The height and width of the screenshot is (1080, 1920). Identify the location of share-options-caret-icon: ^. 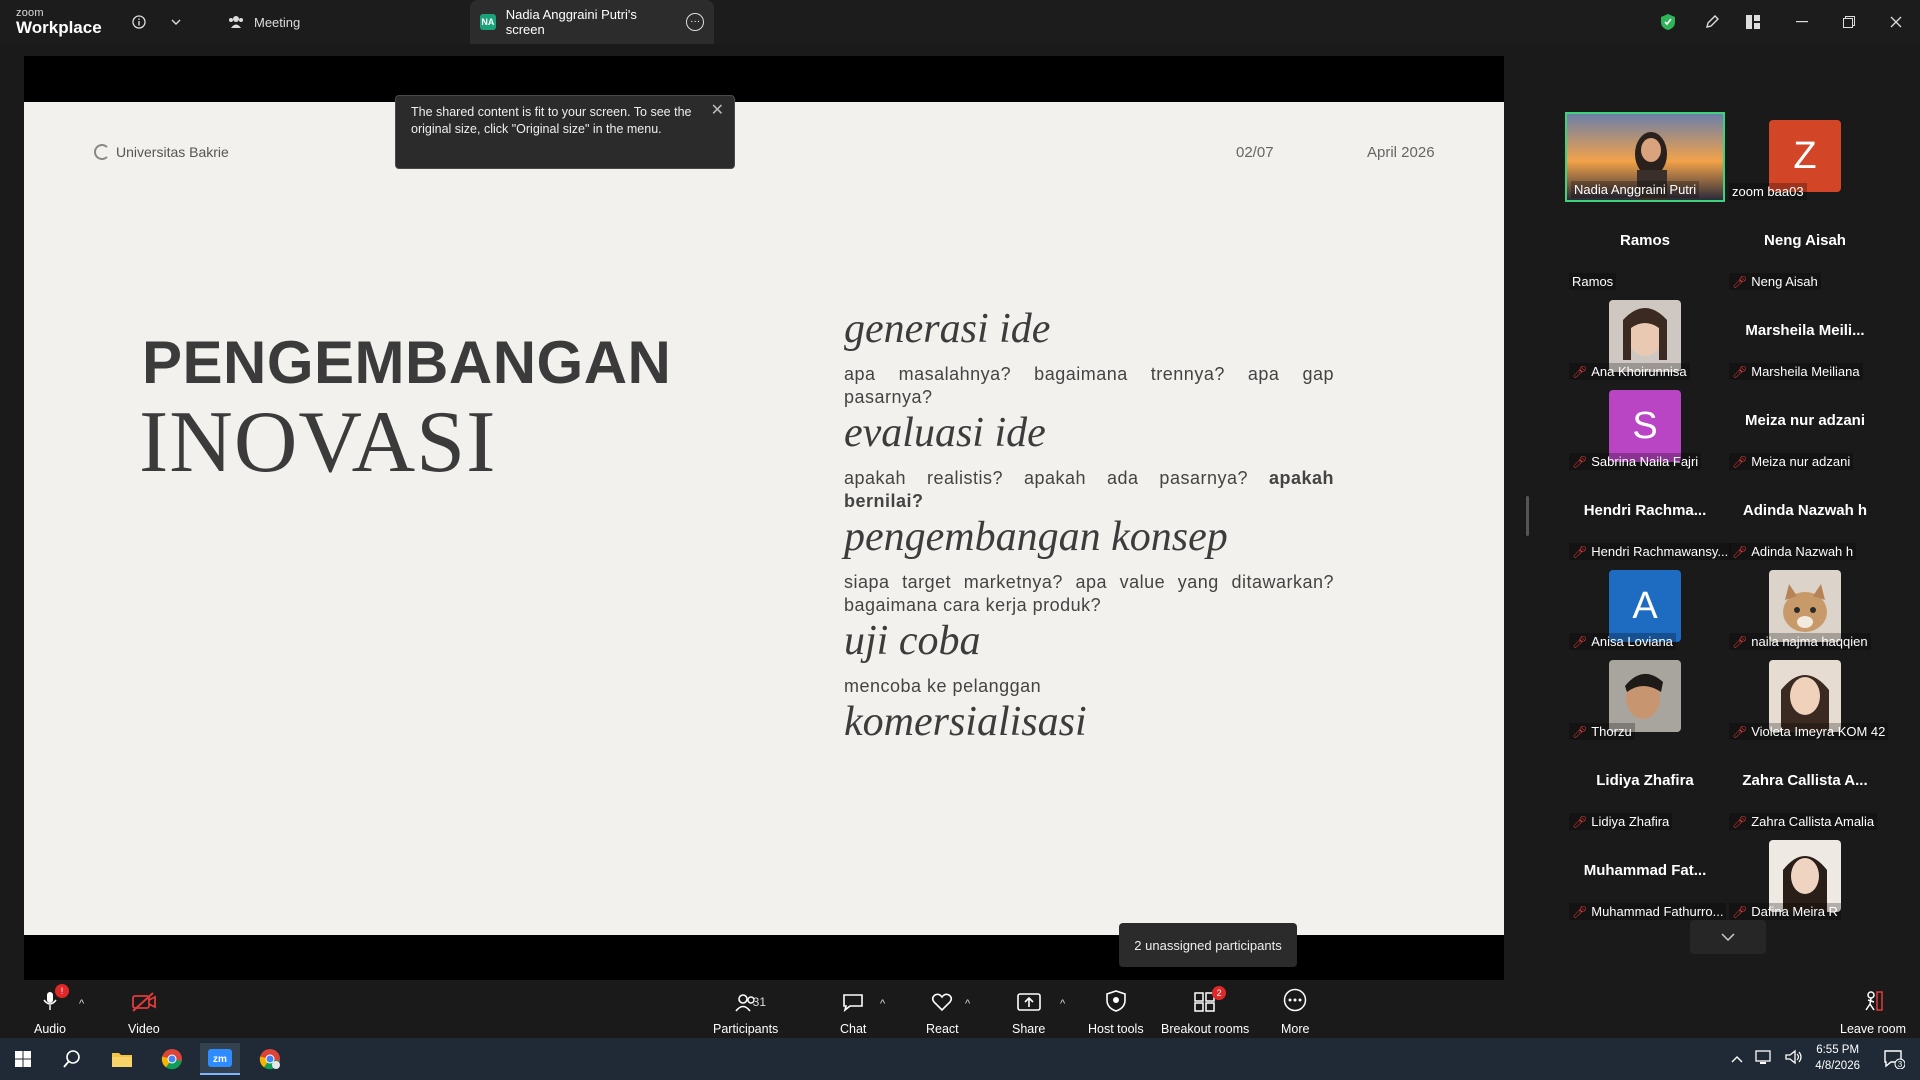
(1062, 1004).